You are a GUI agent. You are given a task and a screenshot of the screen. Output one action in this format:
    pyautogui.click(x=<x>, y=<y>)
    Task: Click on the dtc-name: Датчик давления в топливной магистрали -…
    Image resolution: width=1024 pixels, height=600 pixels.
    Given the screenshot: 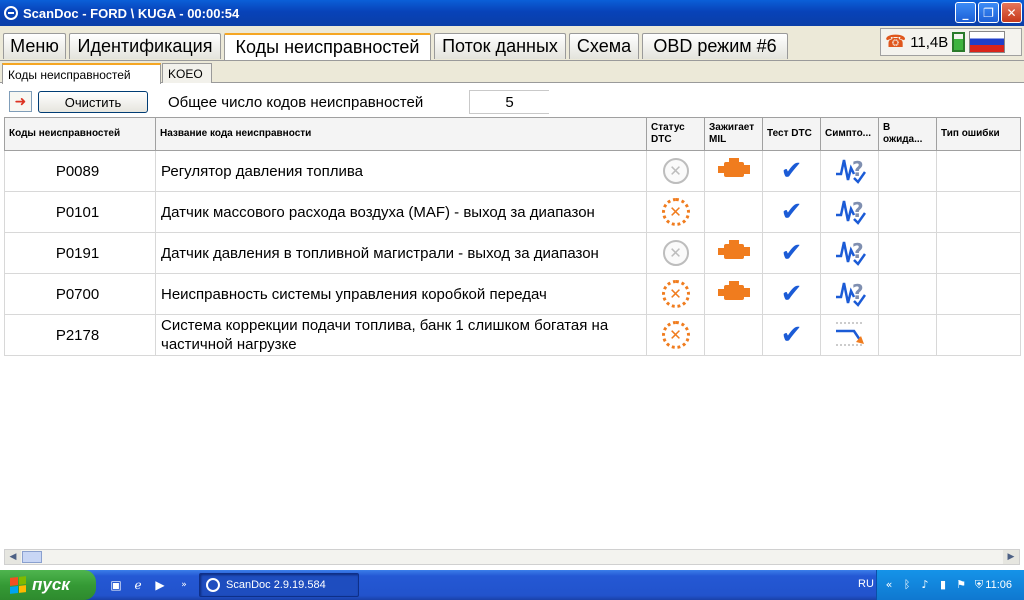 What is the action you would take?
    pyautogui.click(x=401, y=253)
    